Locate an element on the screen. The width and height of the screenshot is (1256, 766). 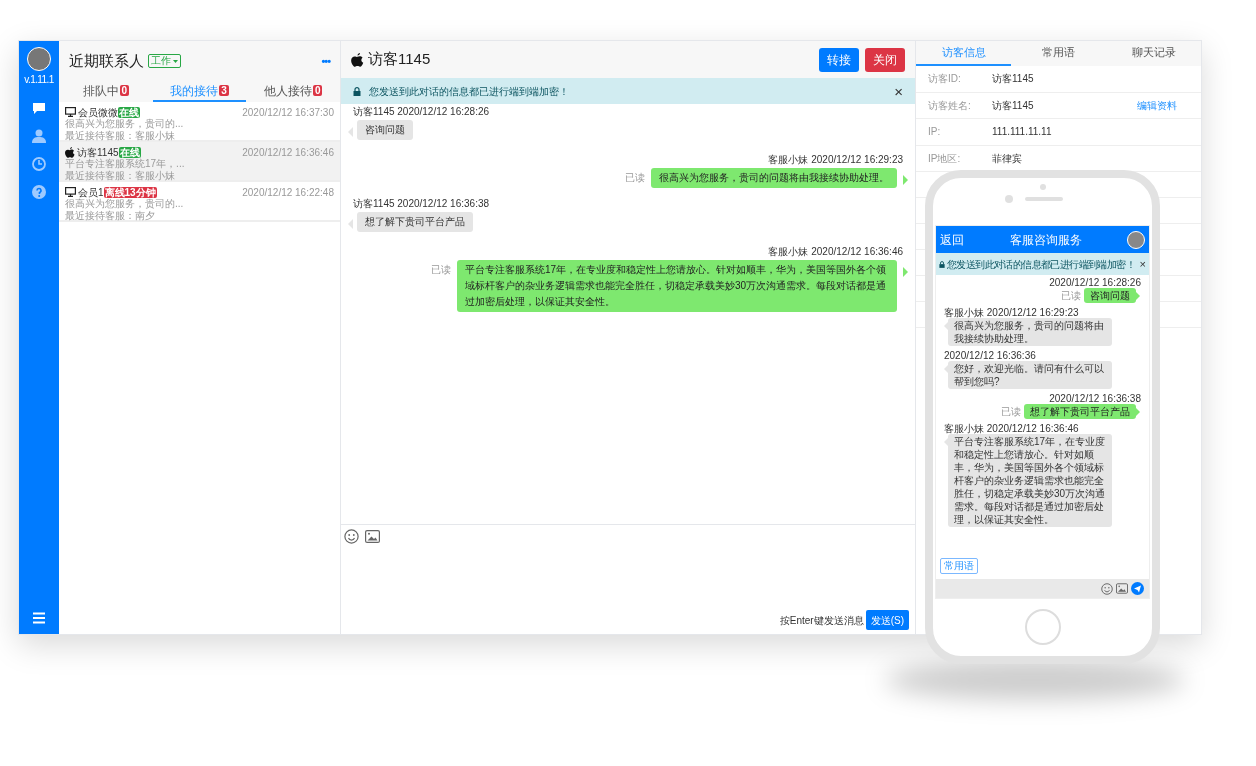
timestamp: 2020/12/12 16:36:46 is located at coordinates (288, 152).